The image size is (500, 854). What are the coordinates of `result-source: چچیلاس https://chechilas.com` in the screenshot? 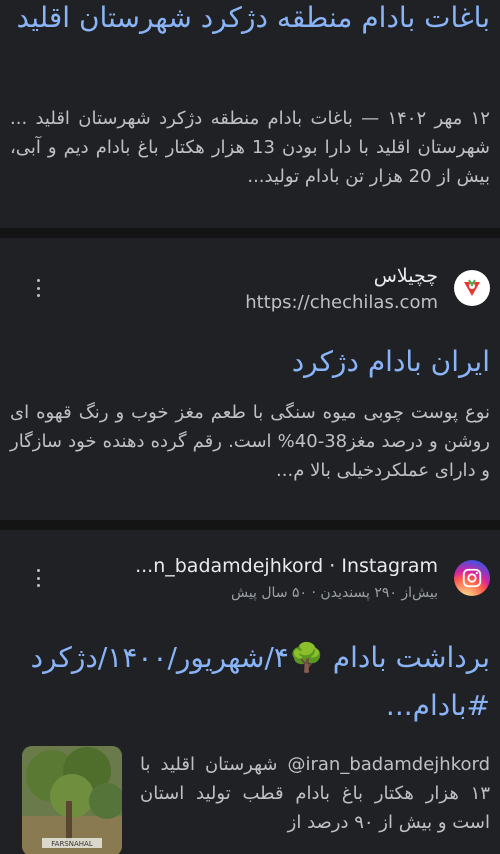 It's located at (250, 292).